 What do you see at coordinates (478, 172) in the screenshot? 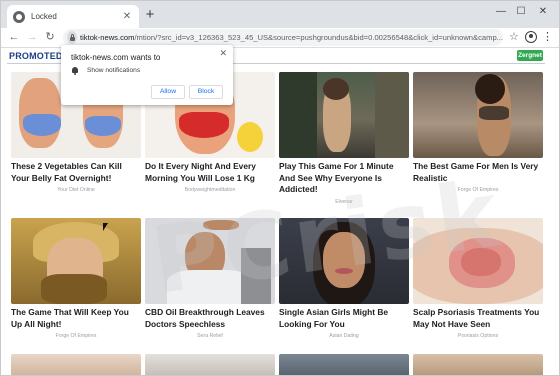
I see `ad-headline: The Best Game For Men Is Very Realistic` at bounding box center [478, 172].